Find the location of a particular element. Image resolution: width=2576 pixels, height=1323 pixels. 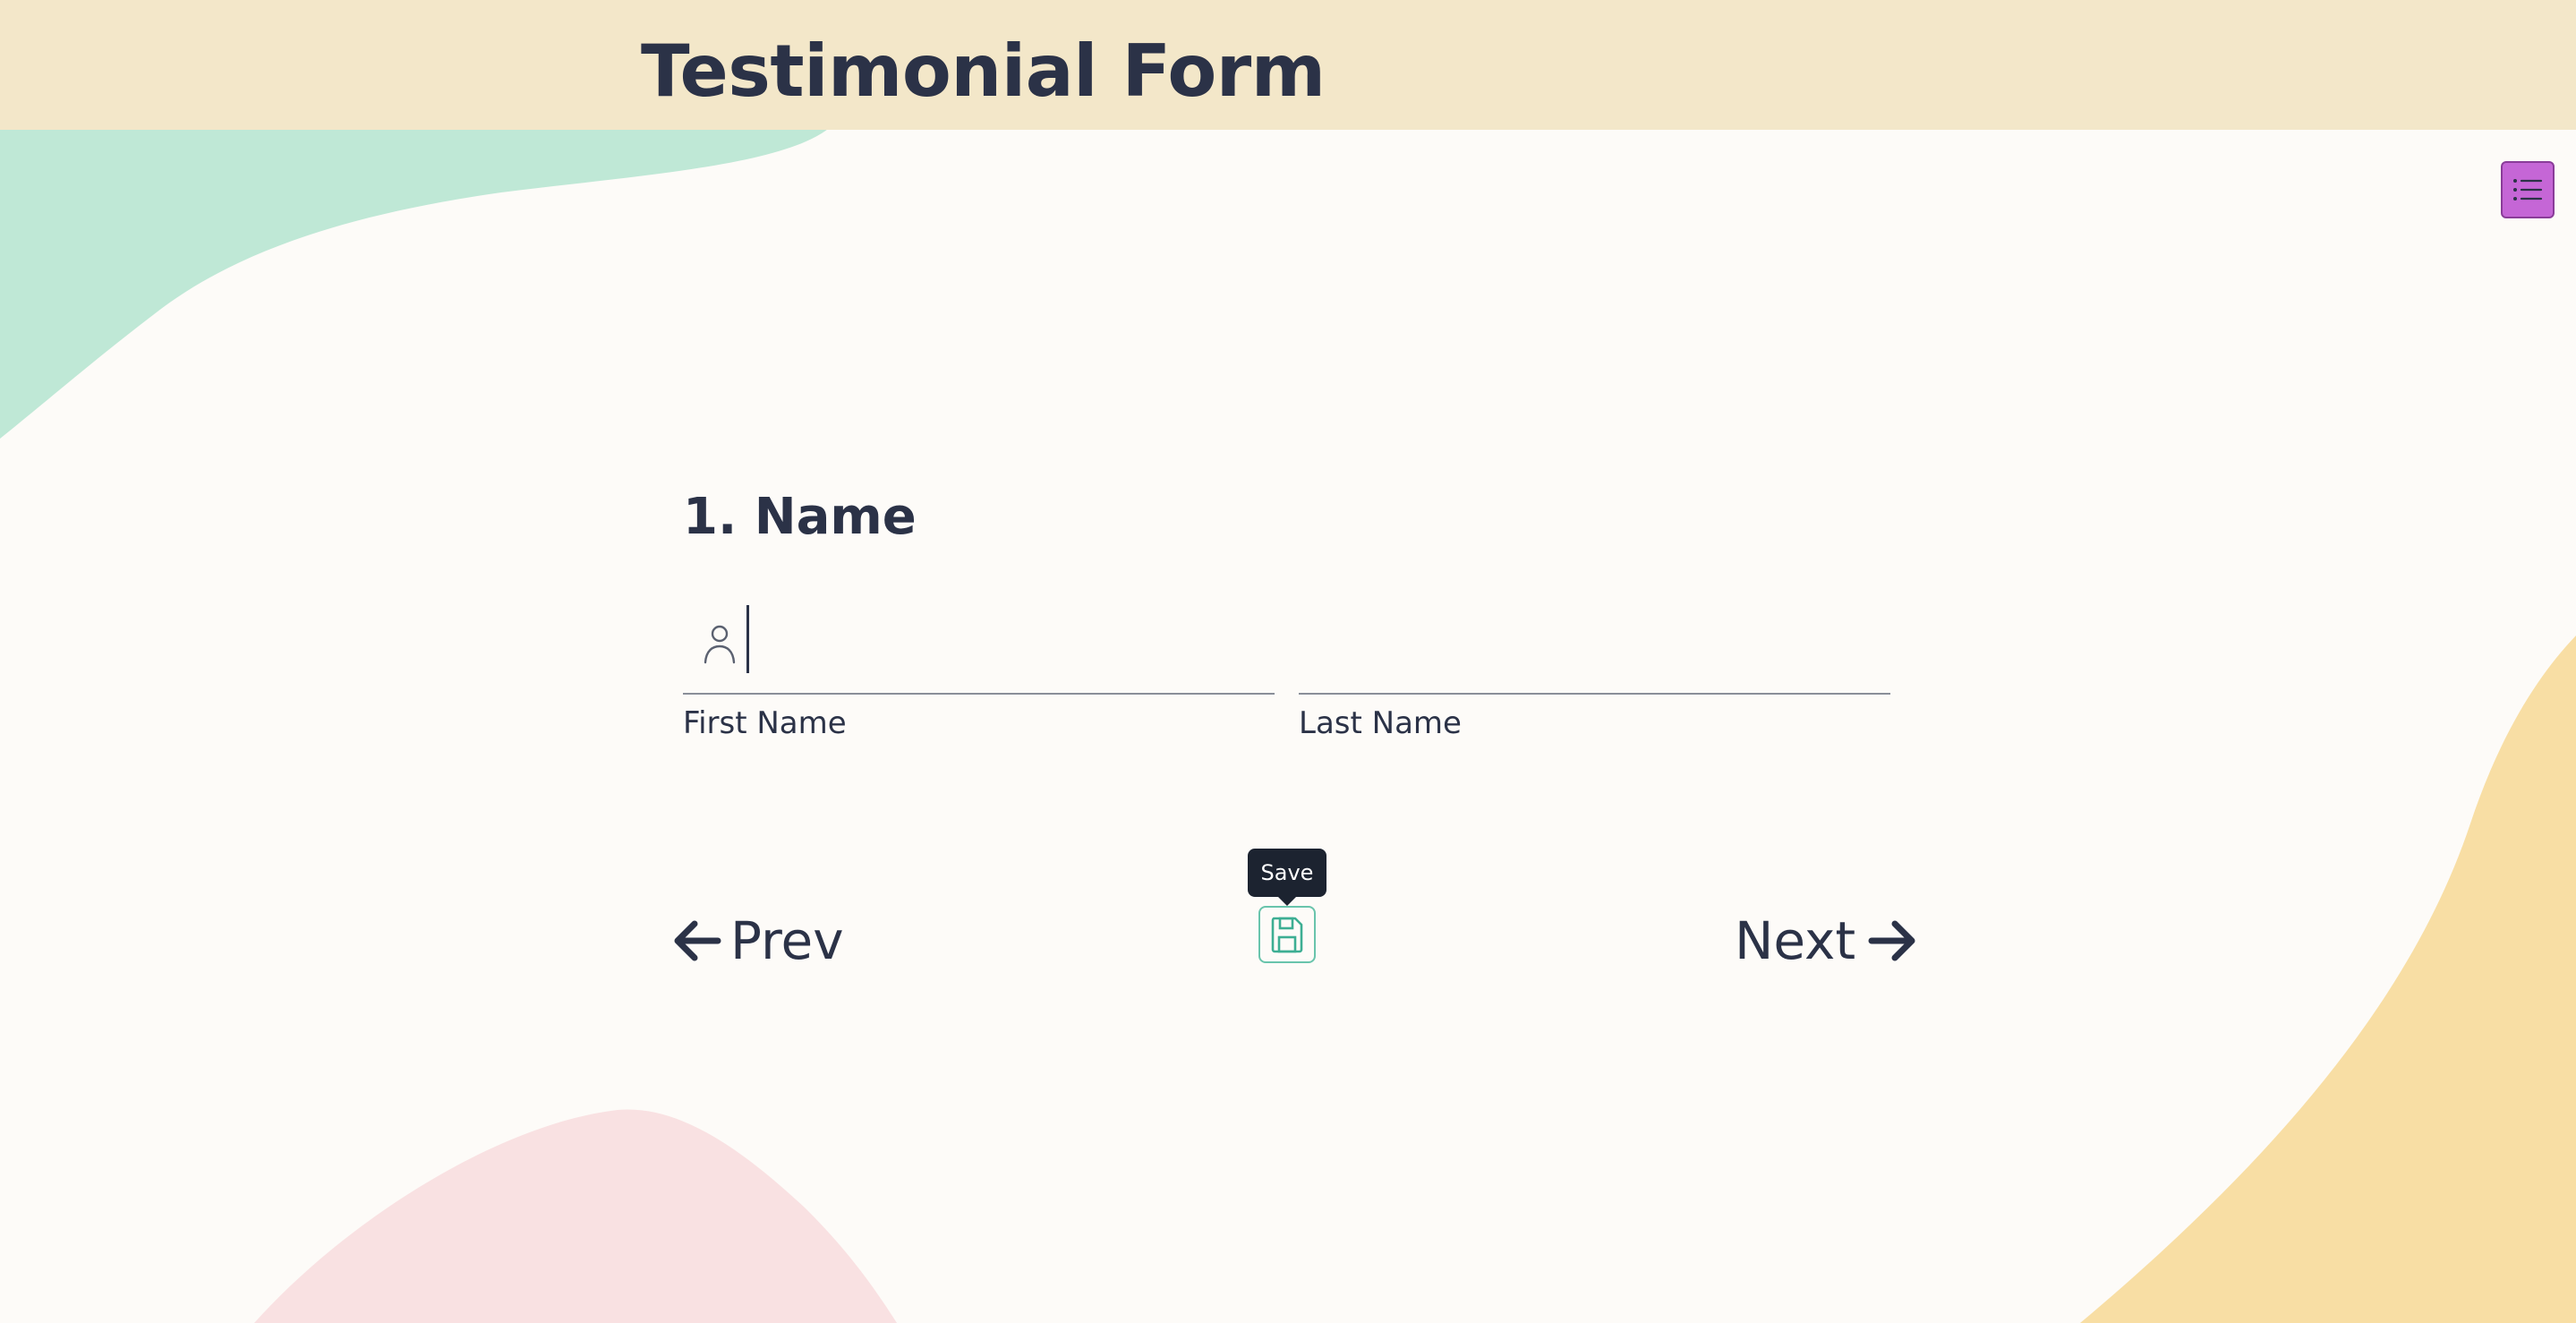

first-name-input is located at coordinates (979, 648).